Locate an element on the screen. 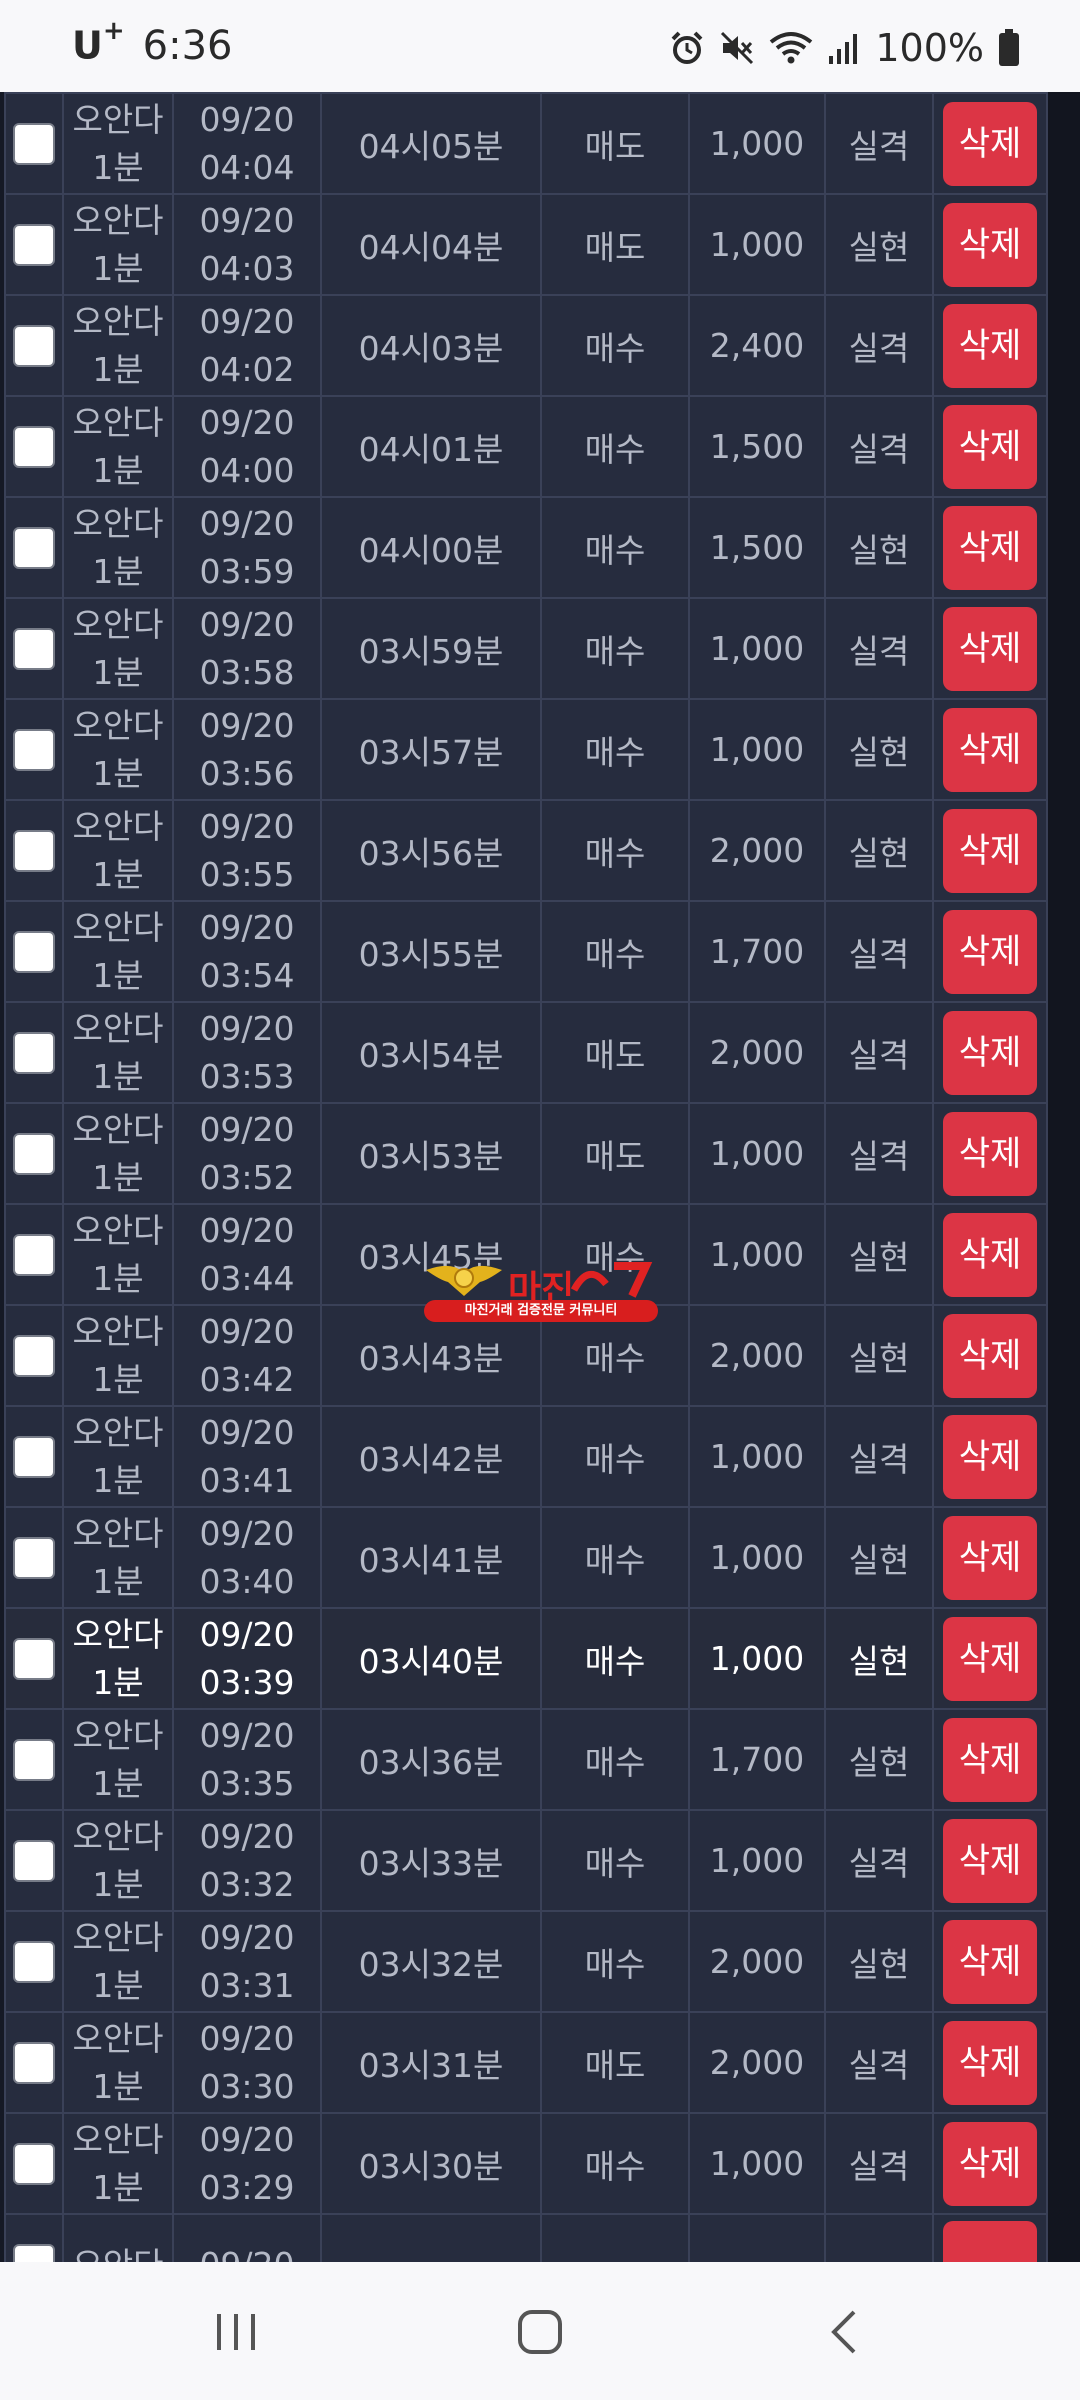  trade-time: 03:32 is located at coordinates (247, 1884).